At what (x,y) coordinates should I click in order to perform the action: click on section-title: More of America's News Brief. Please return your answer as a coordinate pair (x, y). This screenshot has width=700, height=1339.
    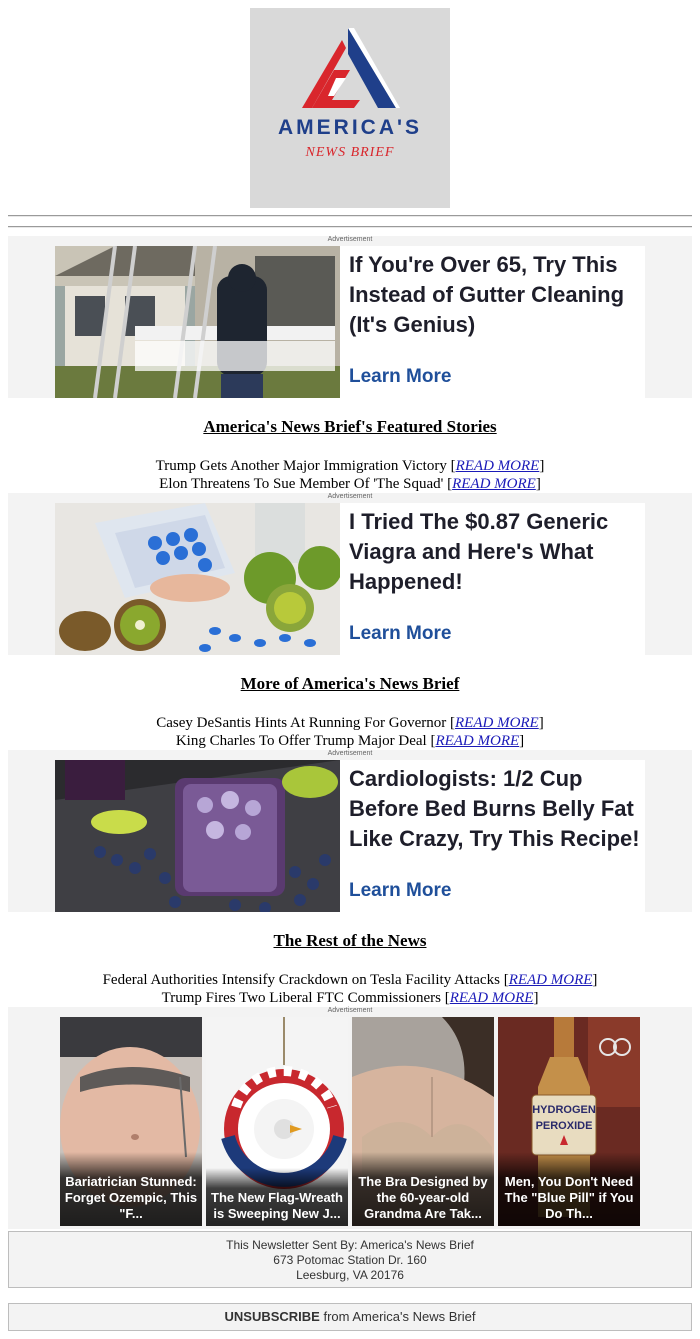
    Looking at the image, I should click on (350, 683).